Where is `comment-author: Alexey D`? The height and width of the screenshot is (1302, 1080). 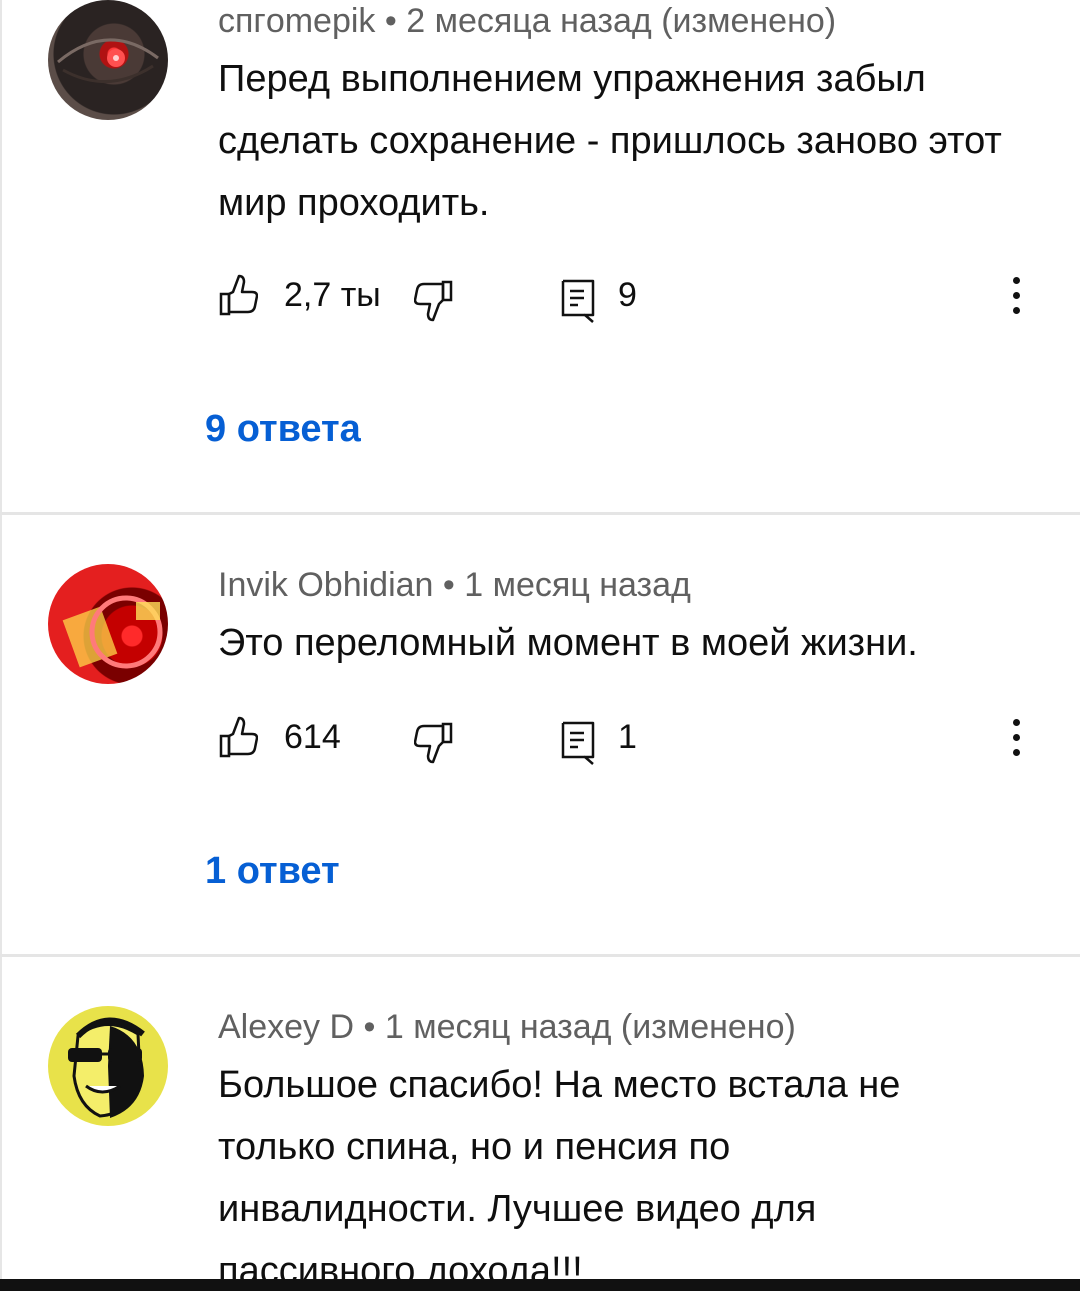
comment-author: Alexey D is located at coordinates (286, 1027).